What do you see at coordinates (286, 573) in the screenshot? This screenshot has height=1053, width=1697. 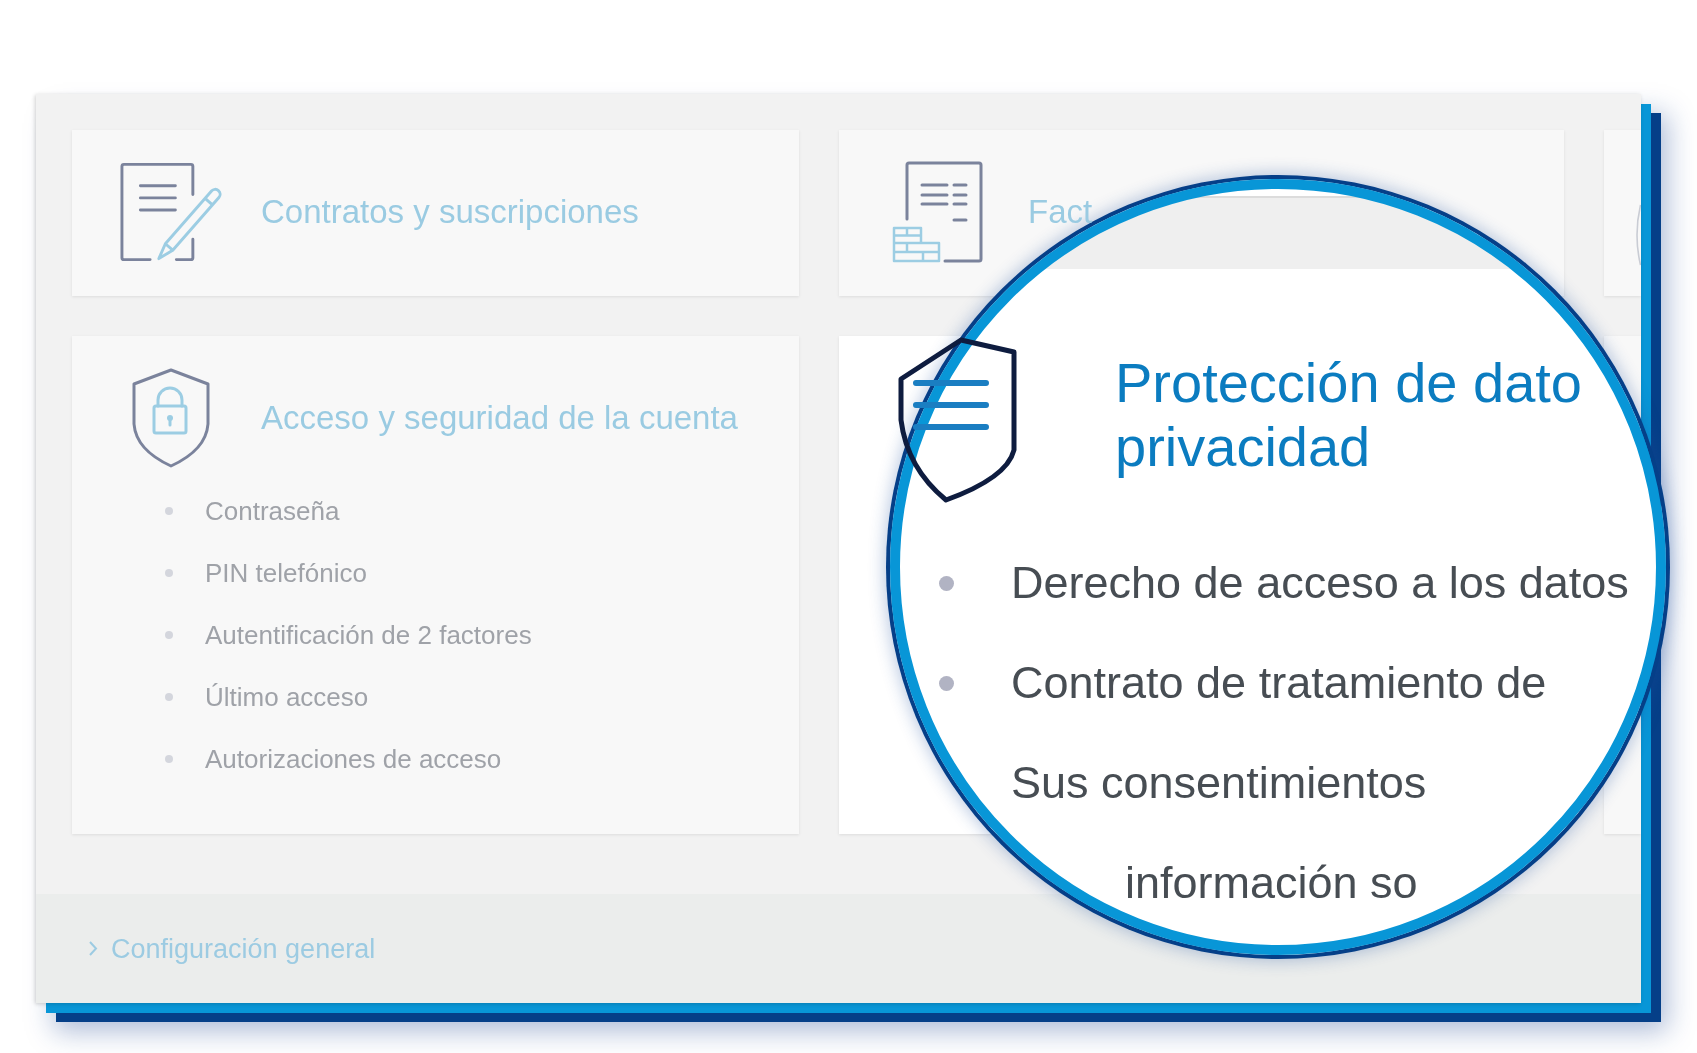 I see `menu-link: PIN telefónico` at bounding box center [286, 573].